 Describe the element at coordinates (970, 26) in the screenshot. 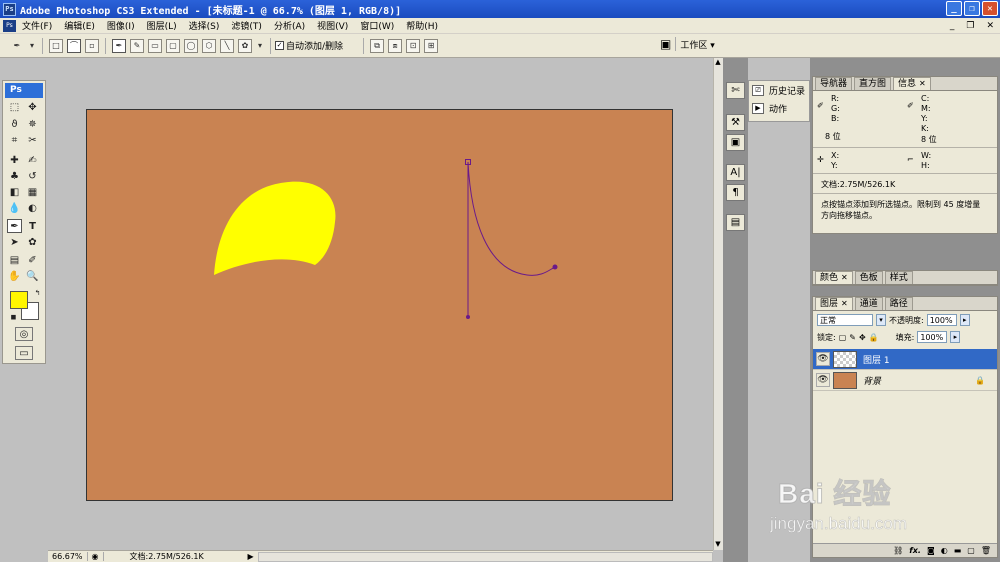

I see `doc-restore-button: ❐` at that location.